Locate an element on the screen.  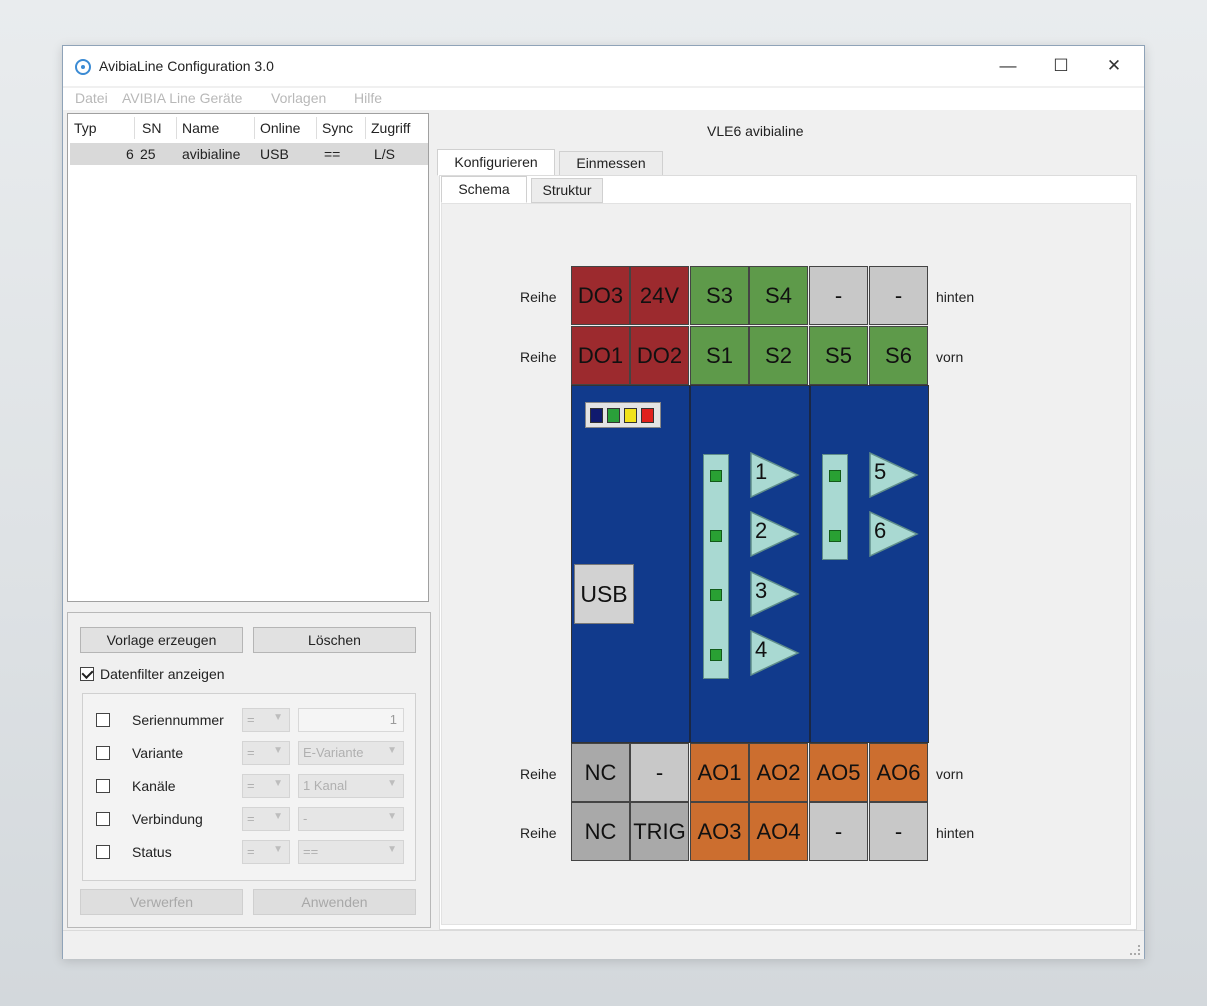
select-value: - is located at coordinates (305, 818).